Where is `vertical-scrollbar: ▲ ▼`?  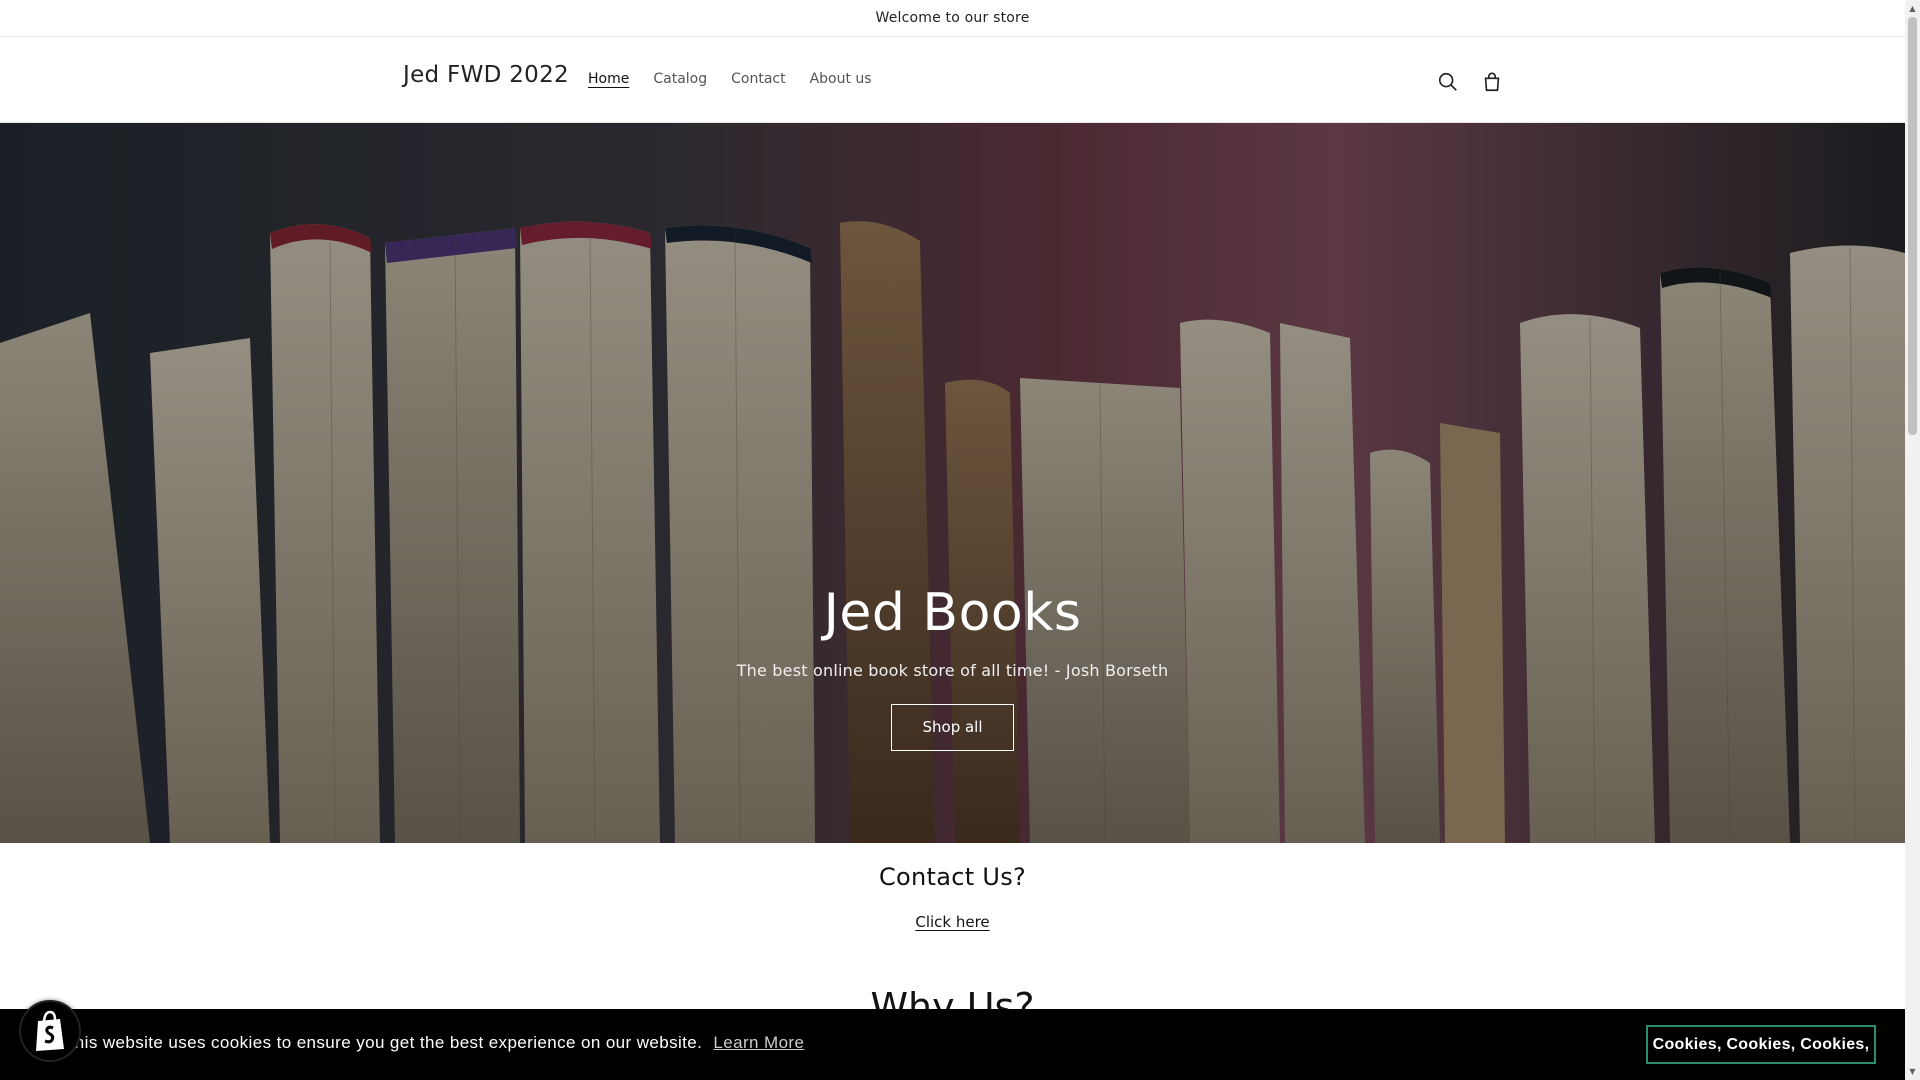 vertical-scrollbar: ▲ ▼ is located at coordinates (1912, 540).